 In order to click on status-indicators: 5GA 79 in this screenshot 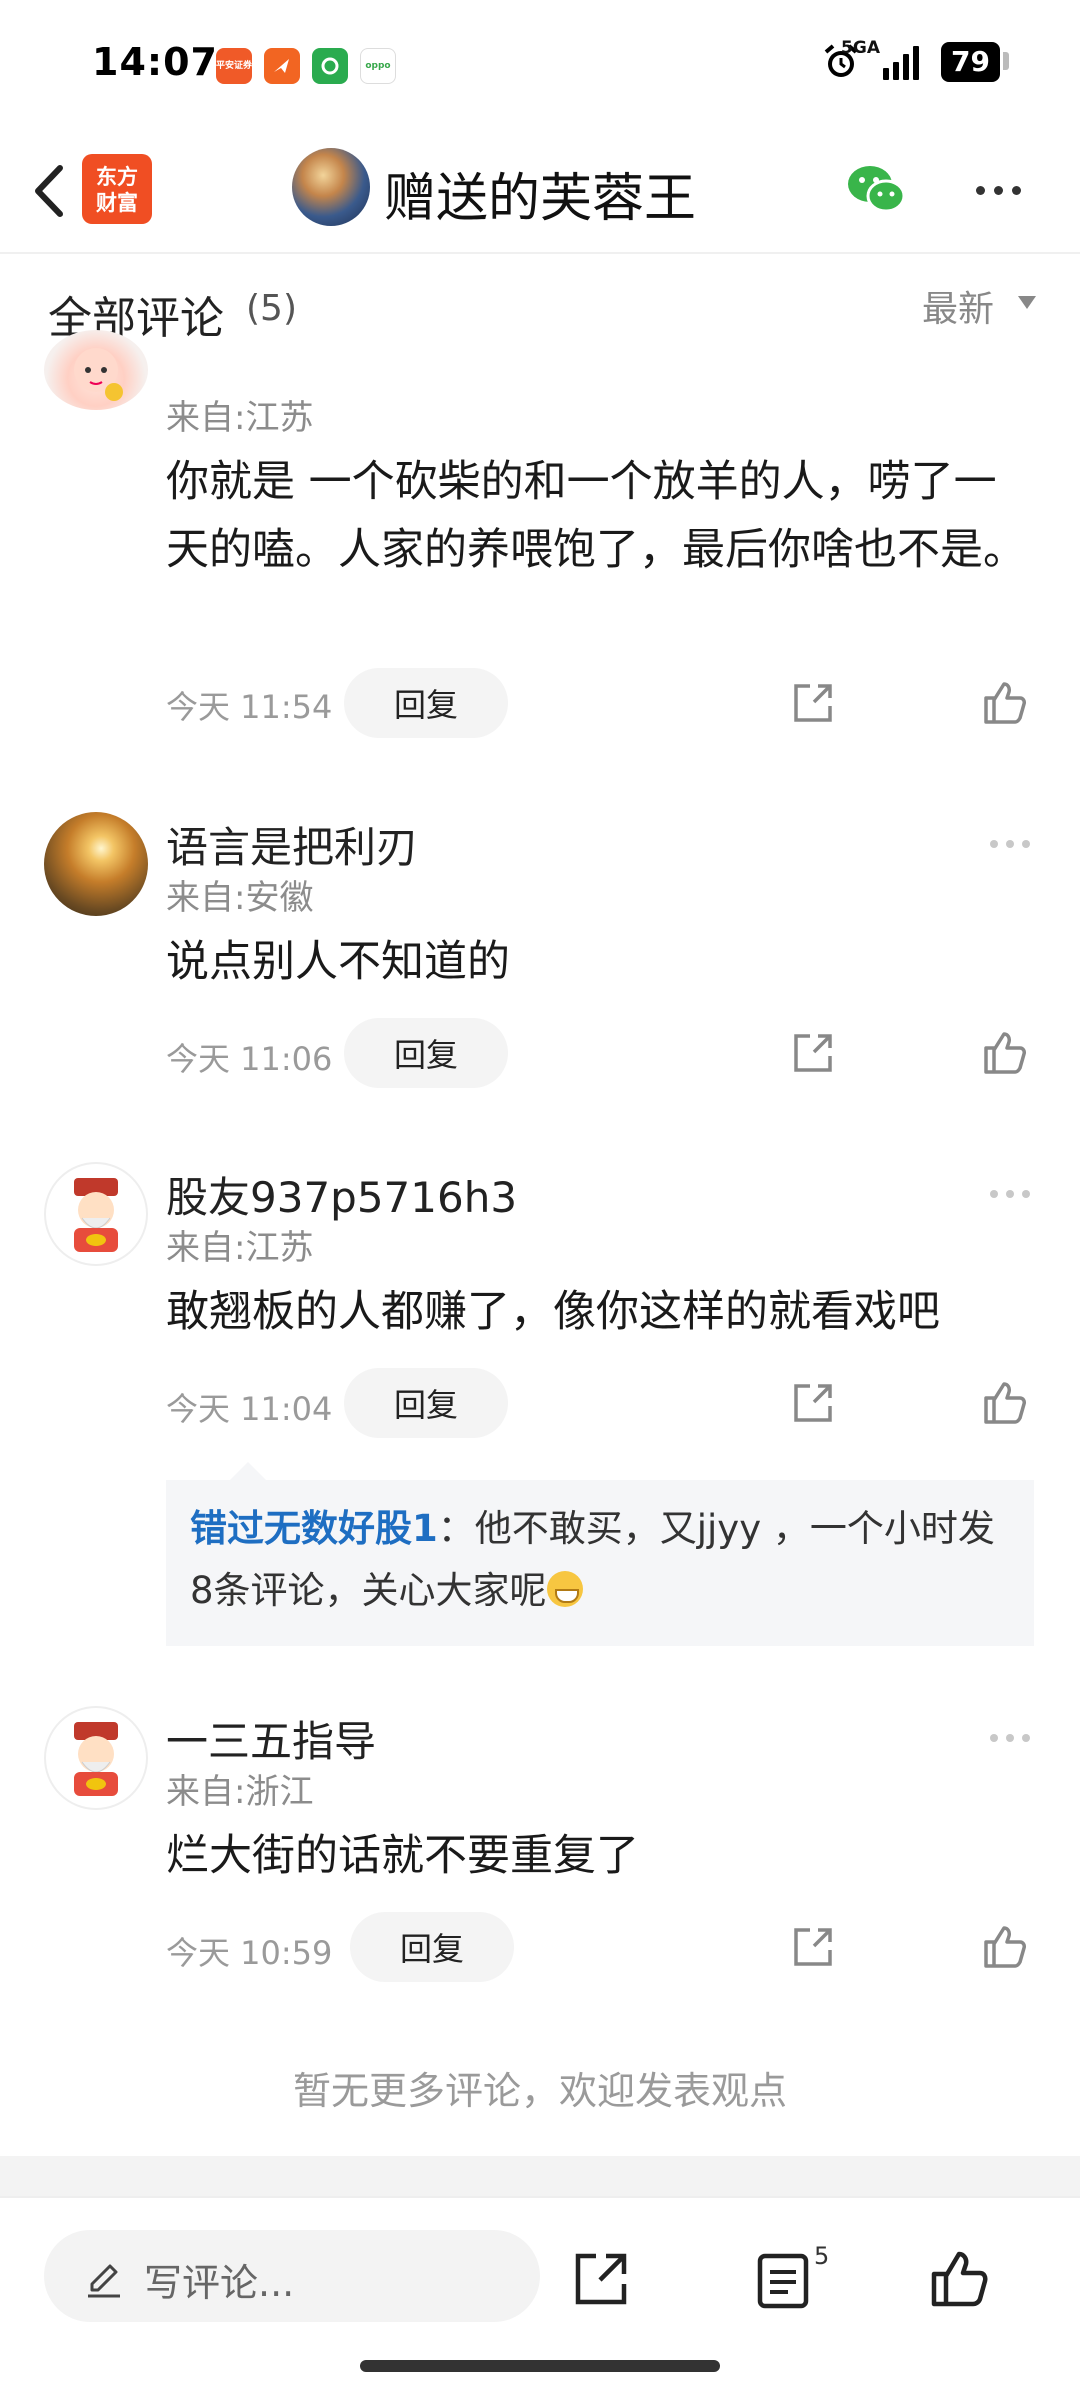, I will do `click(915, 60)`.